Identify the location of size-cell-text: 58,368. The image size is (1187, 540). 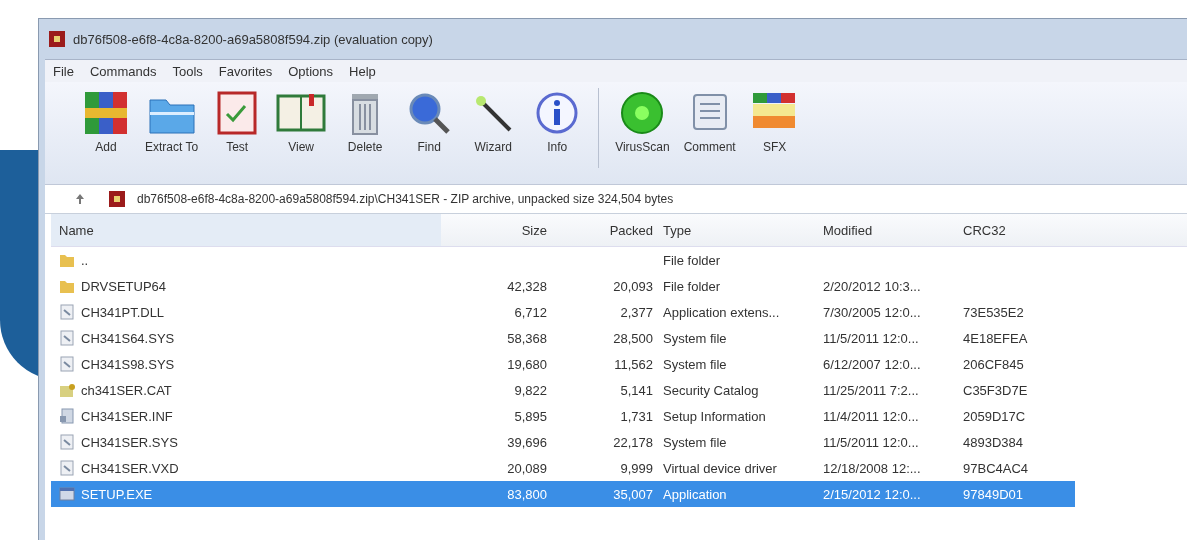
(526, 338).